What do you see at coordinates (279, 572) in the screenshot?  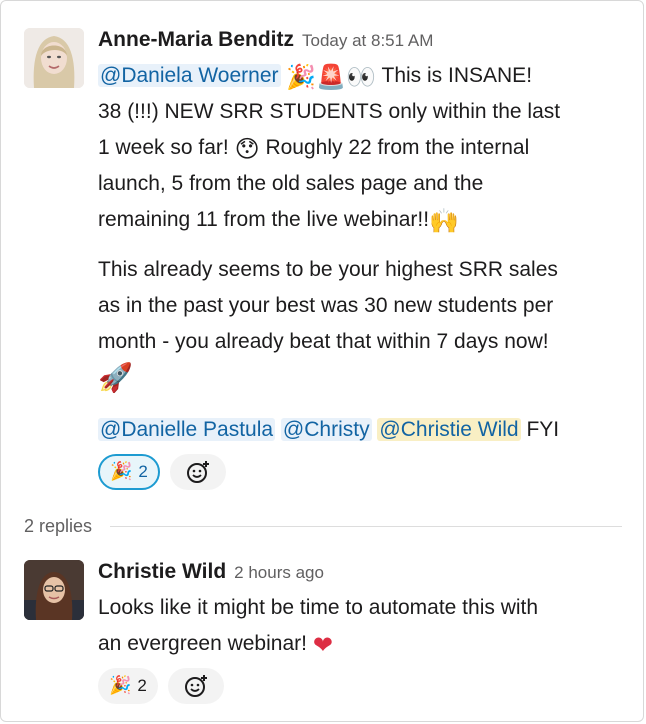 I see `timestamp: 2 hours ago` at bounding box center [279, 572].